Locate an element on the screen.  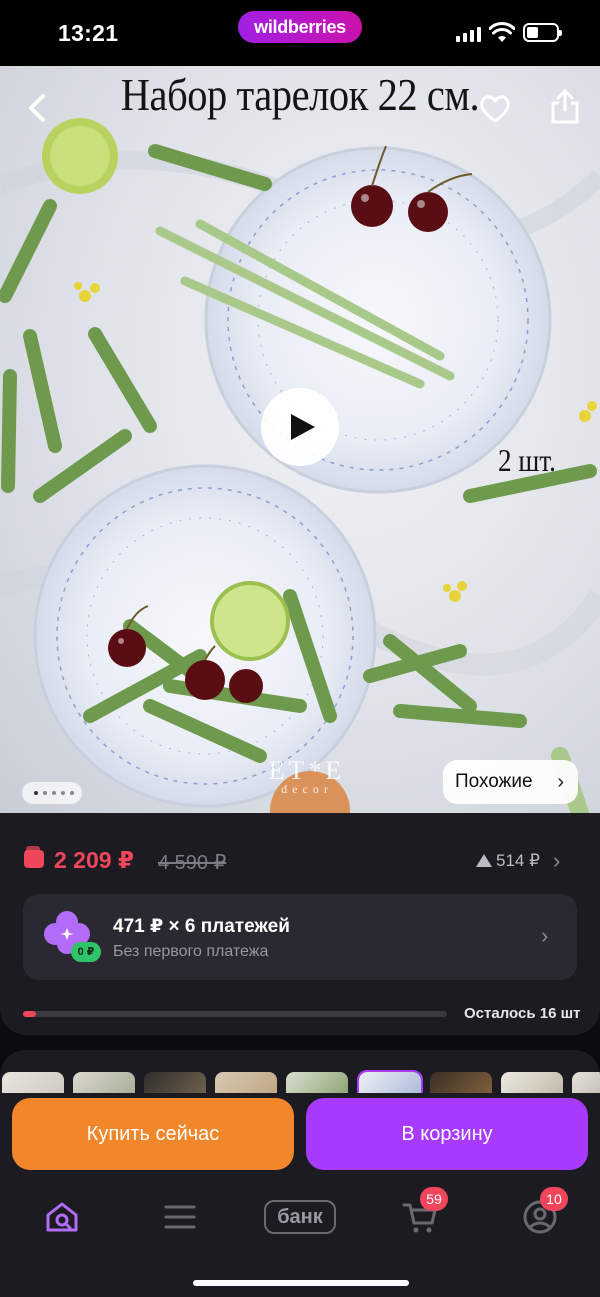
bank-tab: банк is located at coordinates (300, 1217).